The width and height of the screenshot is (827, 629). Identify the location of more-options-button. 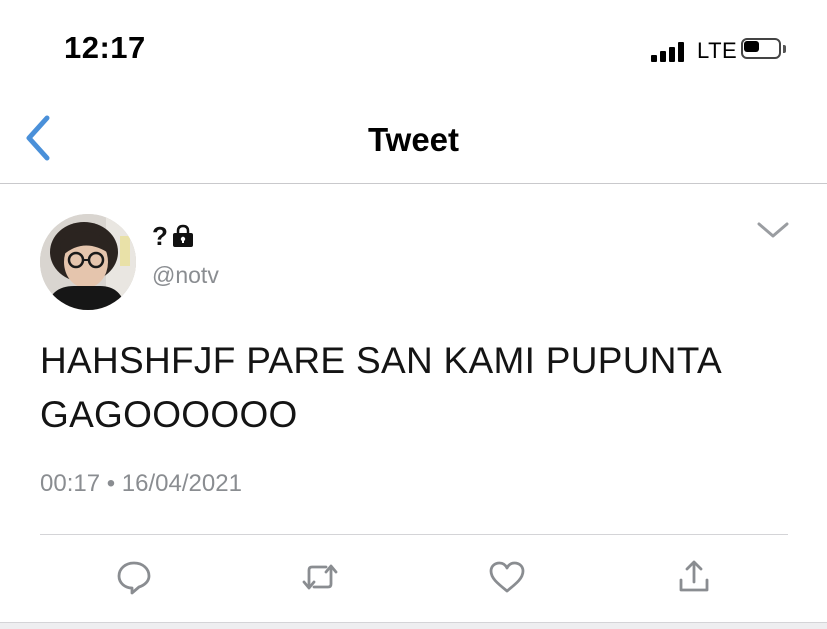
(773, 230).